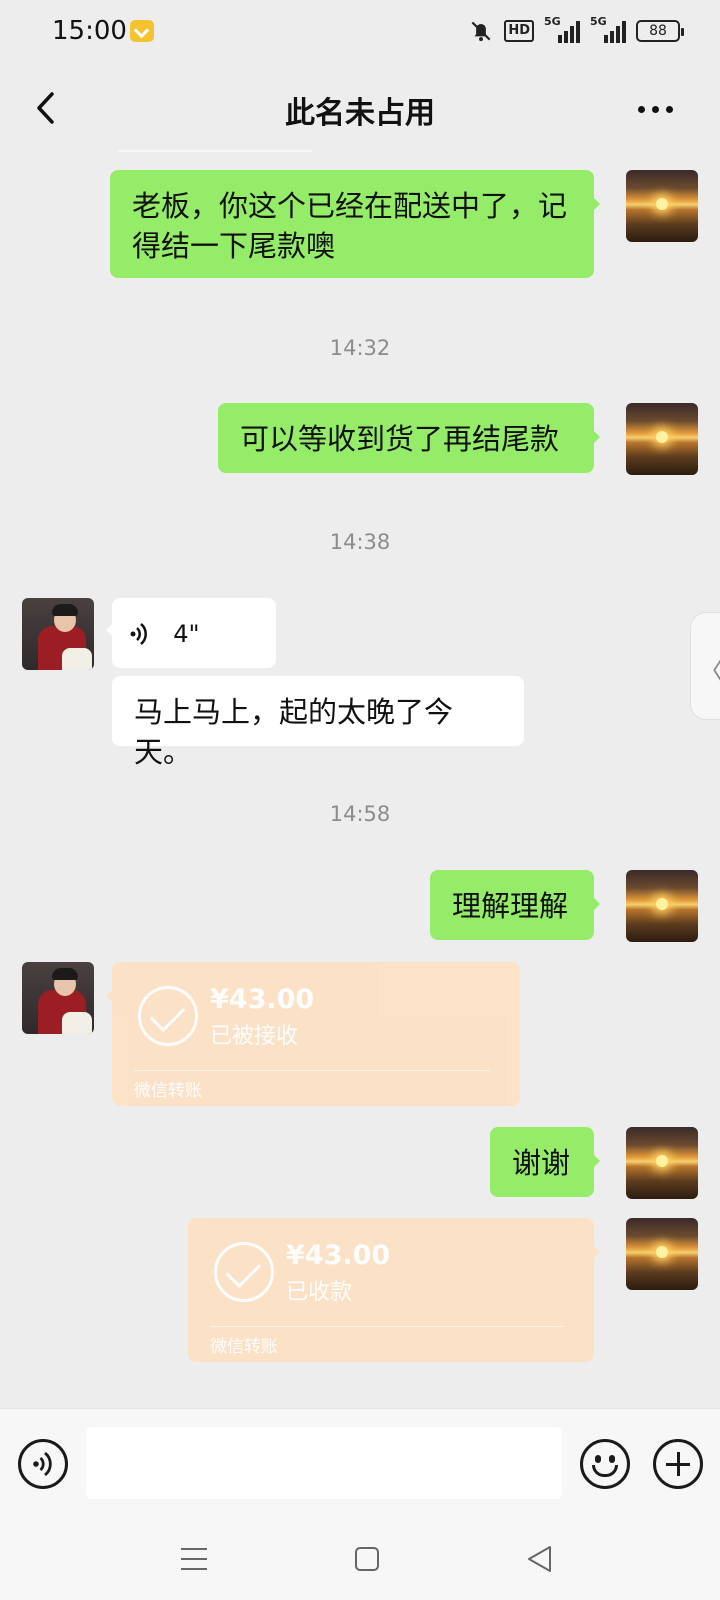  I want to click on voice-input-icon, so click(43, 1464).